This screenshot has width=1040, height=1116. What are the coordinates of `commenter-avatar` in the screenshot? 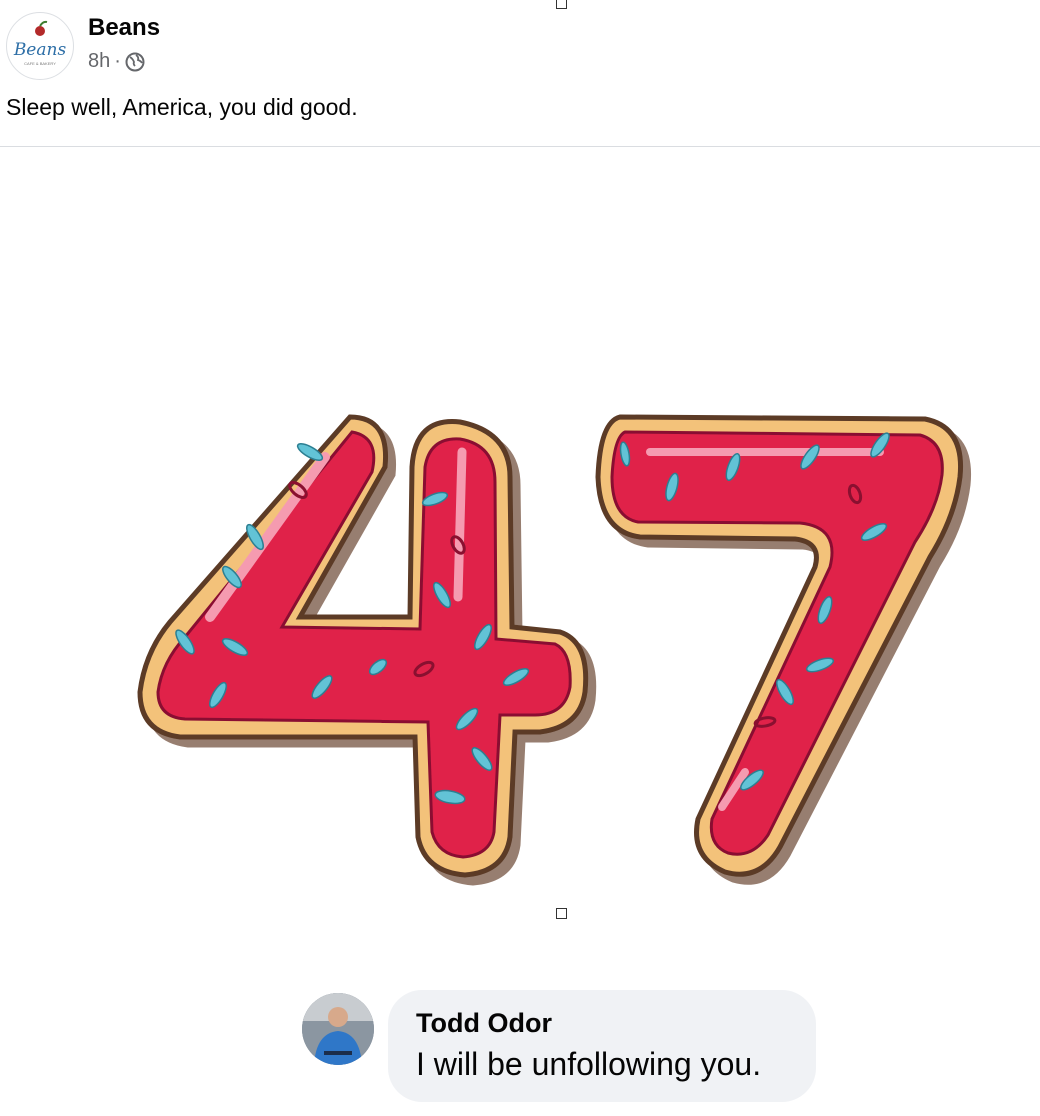 It's located at (338, 1029).